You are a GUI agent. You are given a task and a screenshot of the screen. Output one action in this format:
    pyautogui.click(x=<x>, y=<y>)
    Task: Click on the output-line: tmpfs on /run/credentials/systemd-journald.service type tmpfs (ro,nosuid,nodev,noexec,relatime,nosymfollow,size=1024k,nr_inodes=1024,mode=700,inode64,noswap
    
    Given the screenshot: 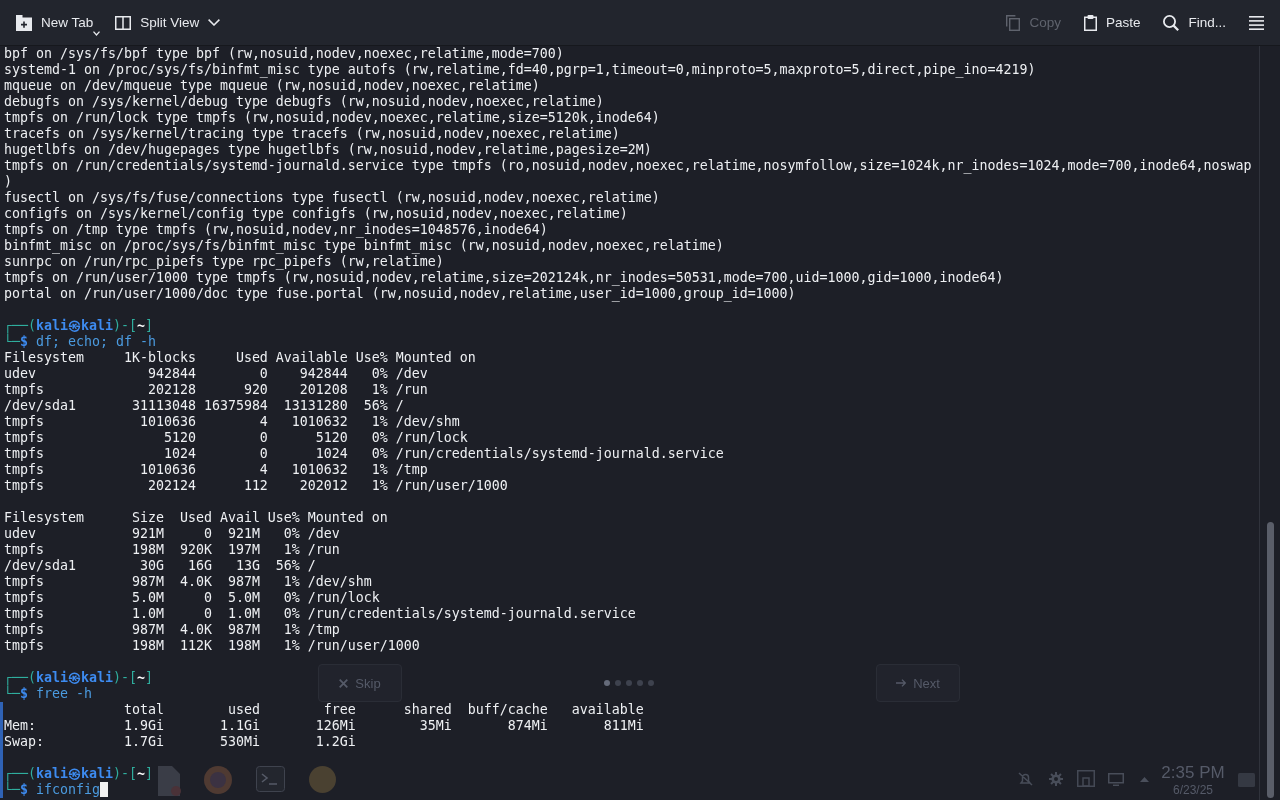 What is the action you would take?
    pyautogui.click(x=628, y=165)
    